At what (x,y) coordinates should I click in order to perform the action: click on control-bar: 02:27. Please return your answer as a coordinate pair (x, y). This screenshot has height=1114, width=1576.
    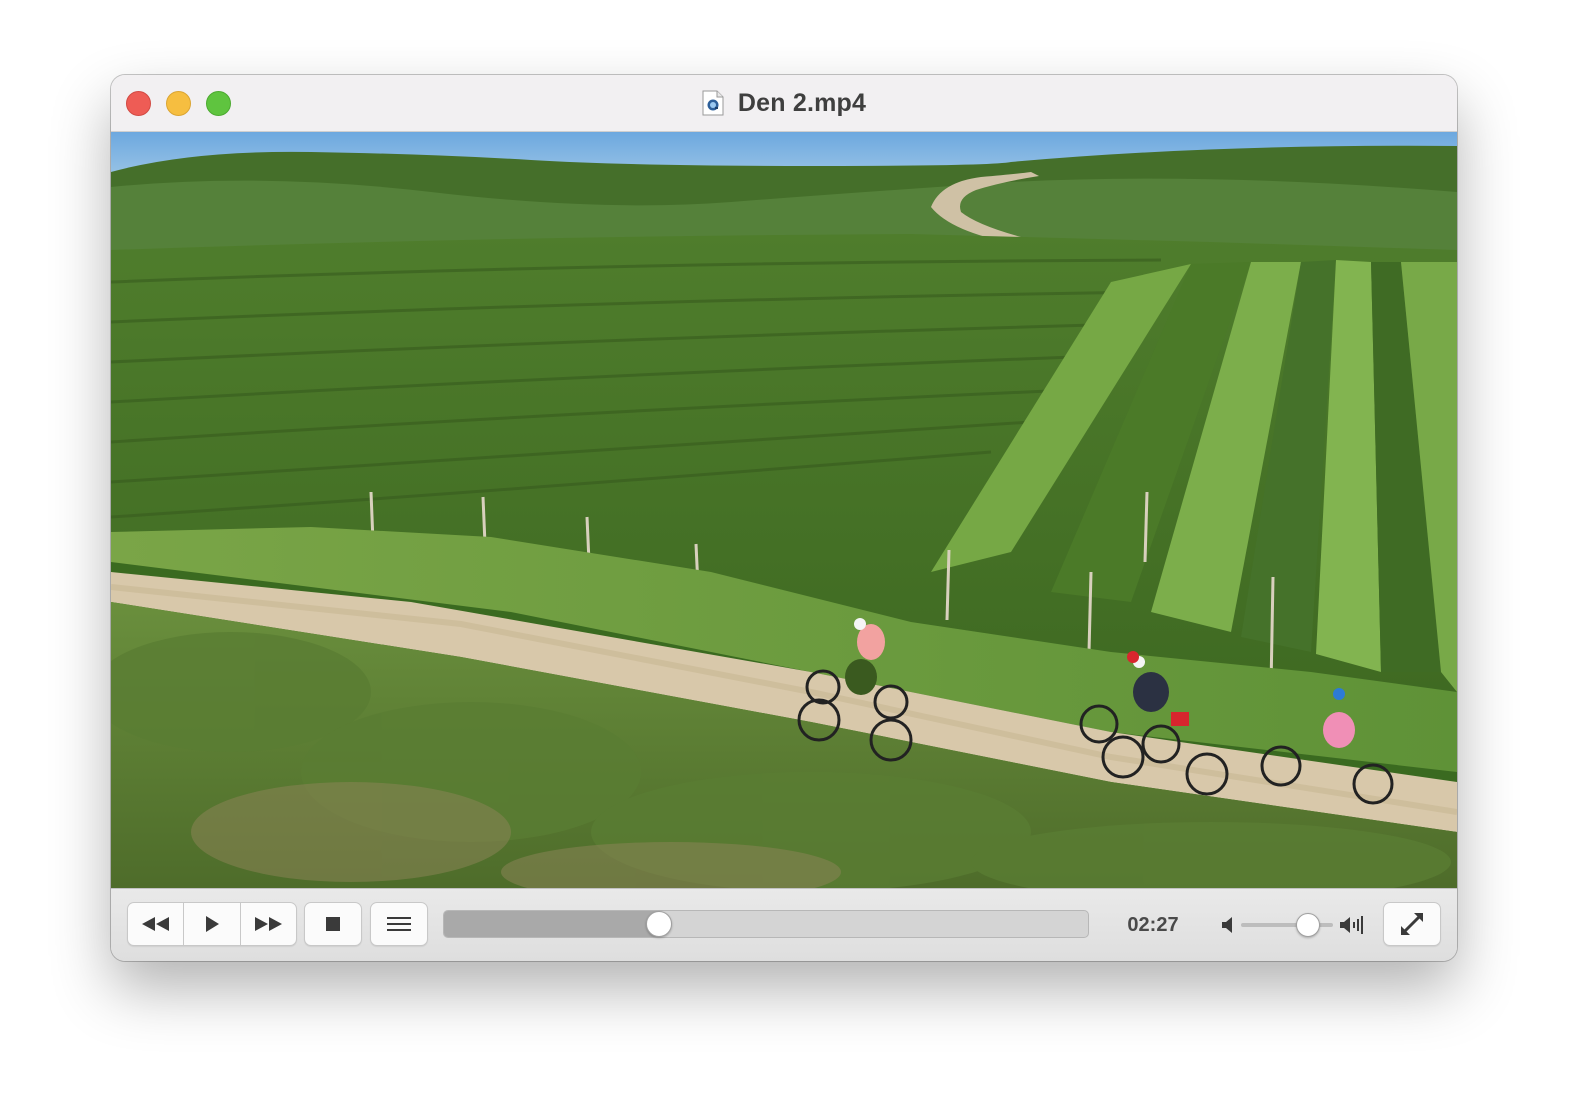
    Looking at the image, I should click on (784, 924).